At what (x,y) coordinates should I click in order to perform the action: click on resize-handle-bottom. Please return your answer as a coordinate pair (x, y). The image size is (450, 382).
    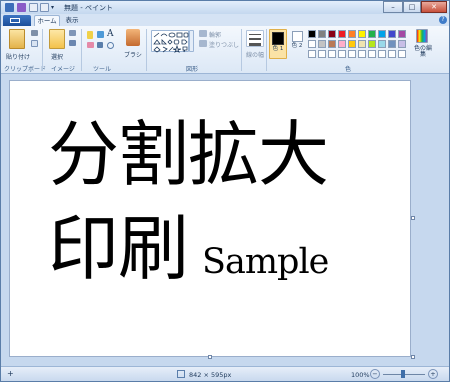
    Looking at the image, I should click on (210, 357).